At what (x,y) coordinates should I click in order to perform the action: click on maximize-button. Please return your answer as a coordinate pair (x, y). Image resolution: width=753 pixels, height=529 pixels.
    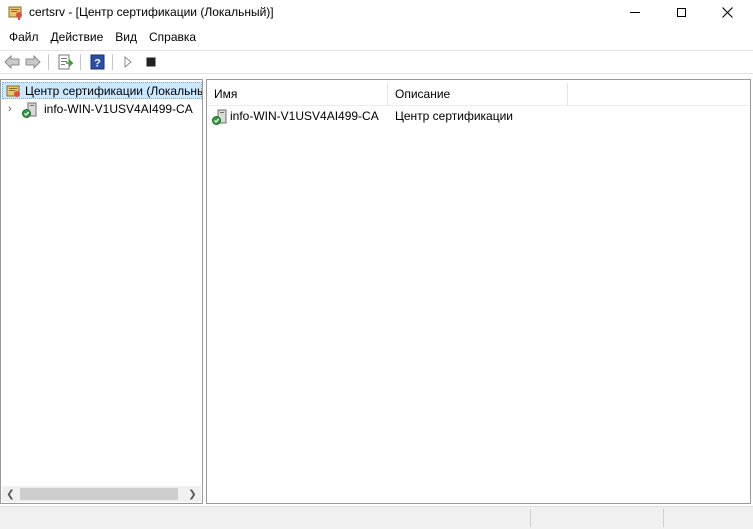
    Looking at the image, I should click on (681, 12).